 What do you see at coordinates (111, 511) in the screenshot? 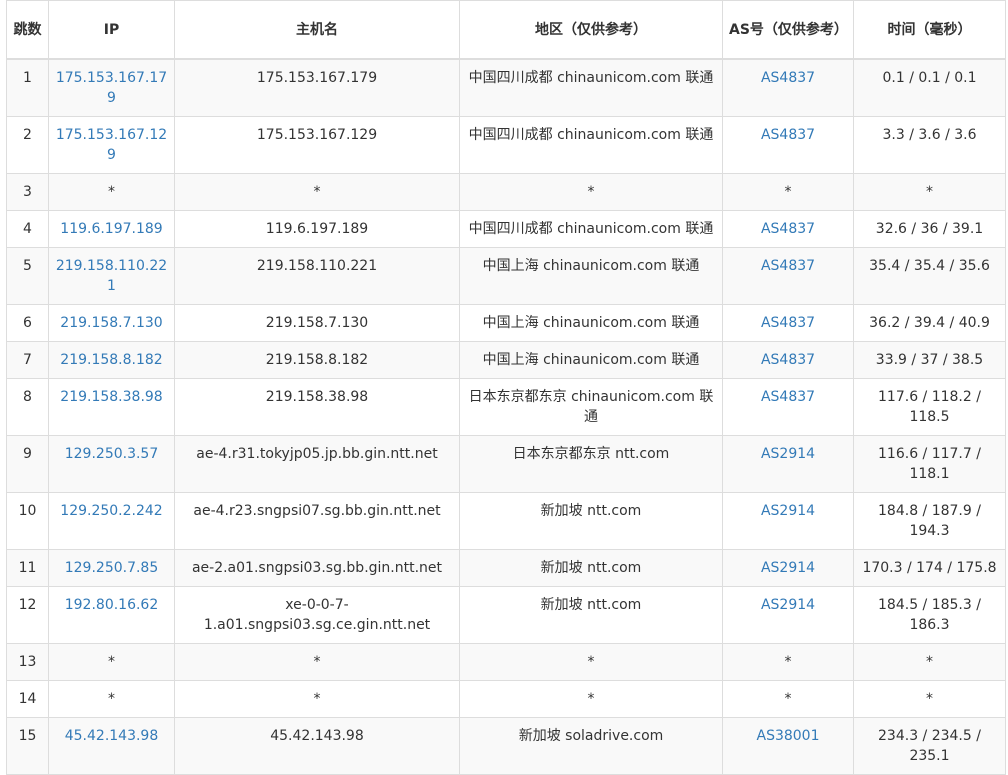
I see `cell-ip-link: 129.250.2.242` at bounding box center [111, 511].